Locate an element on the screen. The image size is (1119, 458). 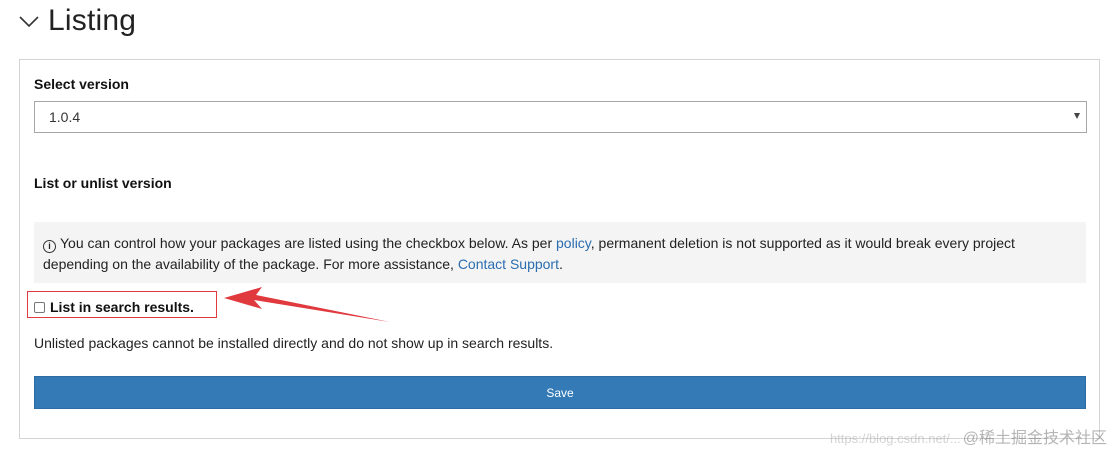
chevron-down-icon is located at coordinates (29, 21).